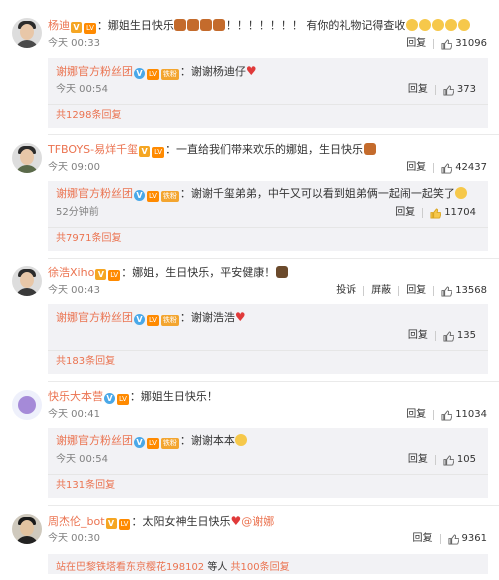  What do you see at coordinates (260, 567) in the screenshot?
I see `all-replies-link: 共100条回复` at bounding box center [260, 567].